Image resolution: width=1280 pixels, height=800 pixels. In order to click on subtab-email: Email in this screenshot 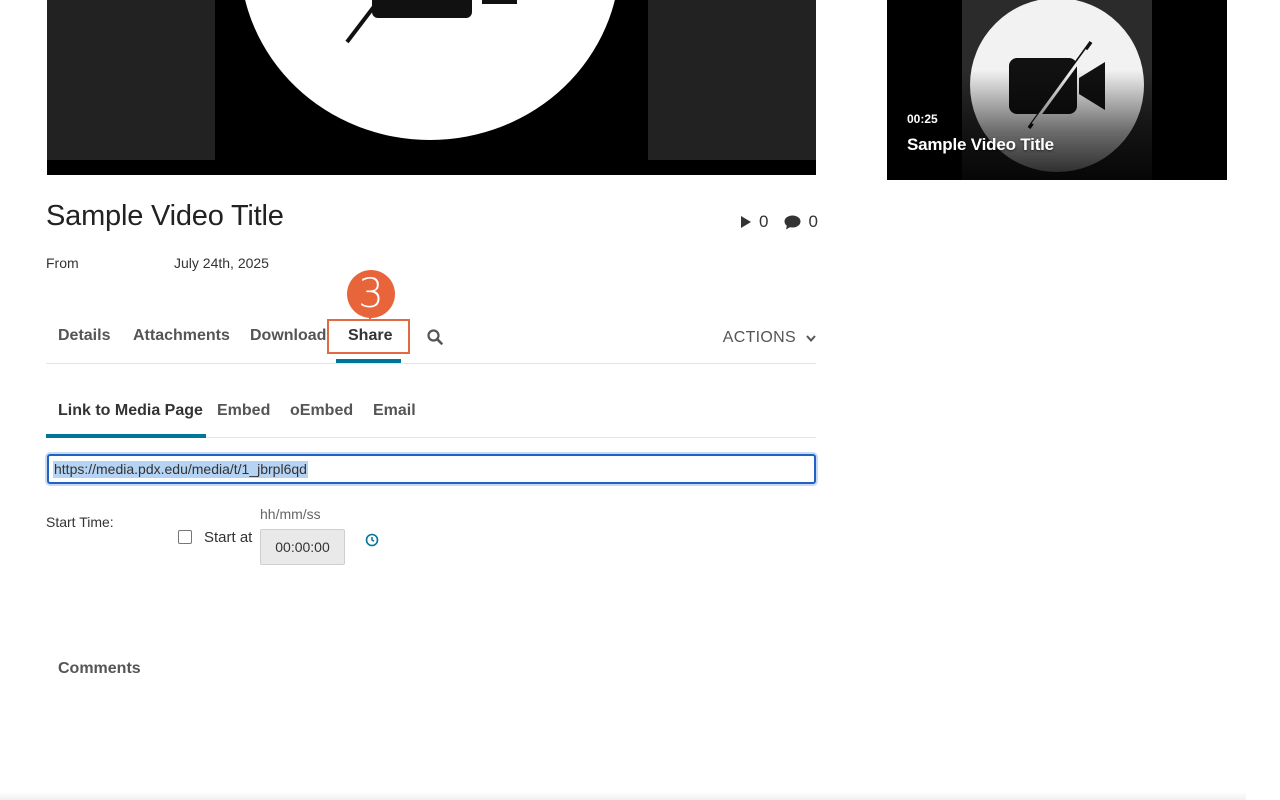, I will do `click(394, 411)`.